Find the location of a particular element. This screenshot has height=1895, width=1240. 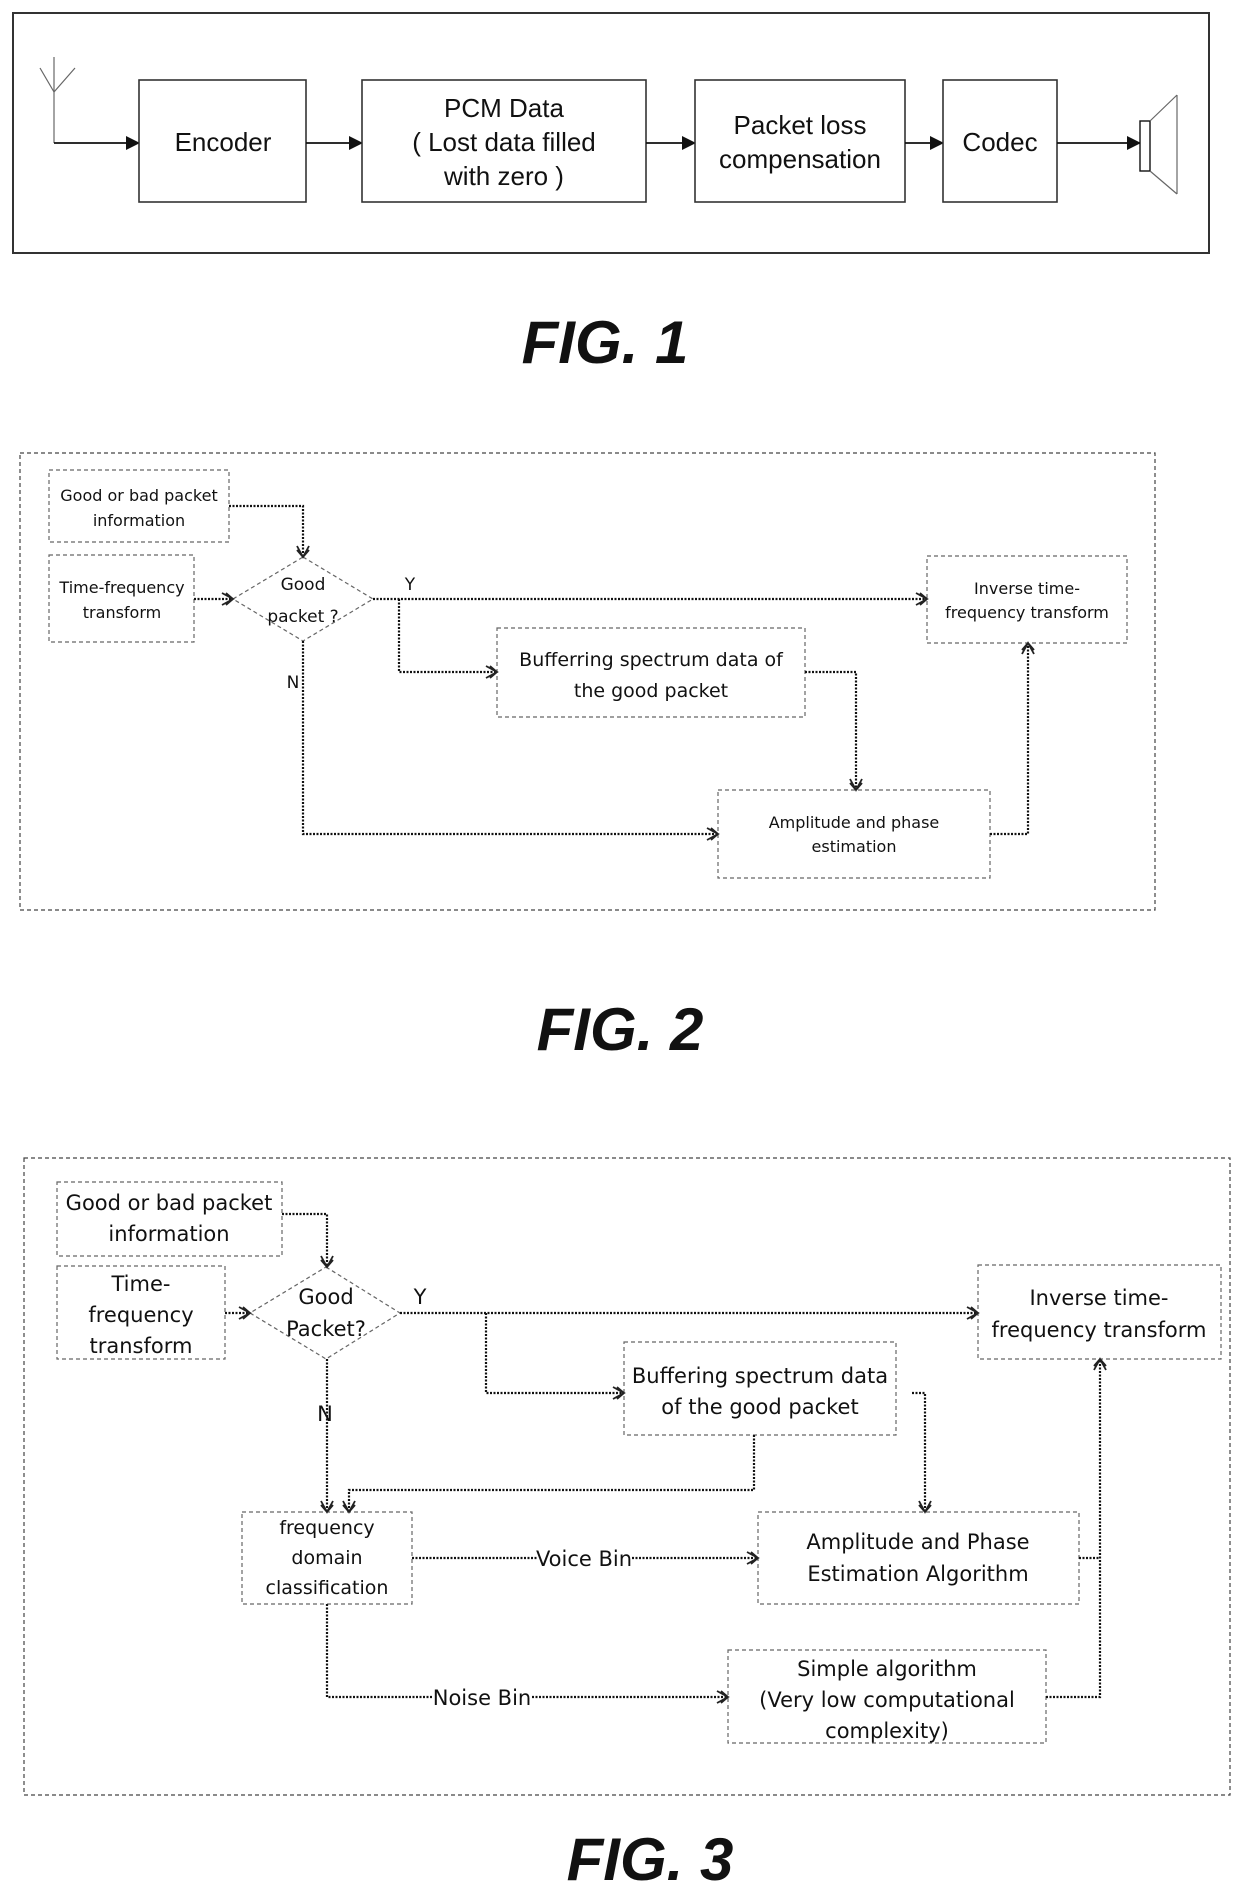

fig2-arrow-yes-to-buffering is located at coordinates (448, 639).